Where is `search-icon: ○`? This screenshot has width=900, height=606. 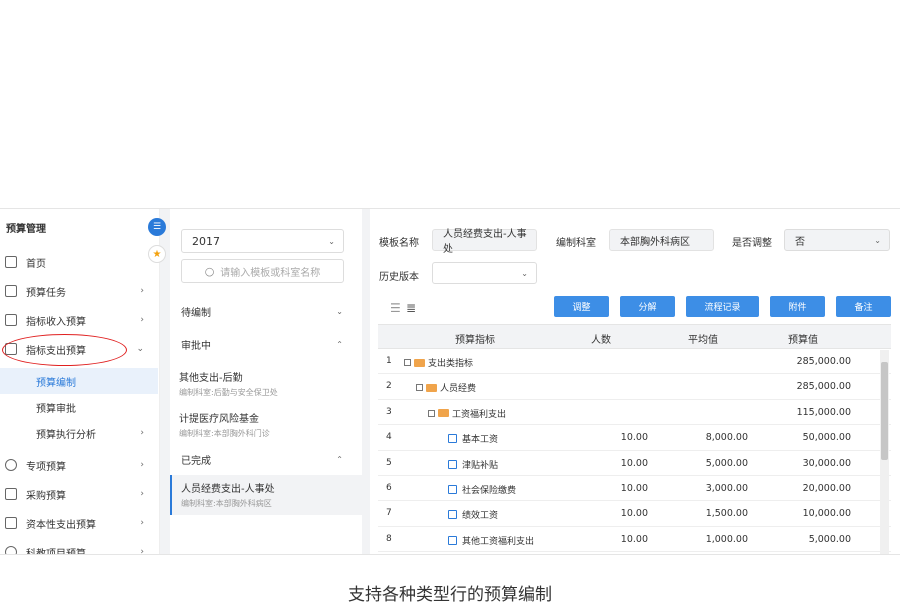
search-icon: ○ is located at coordinates (209, 271).